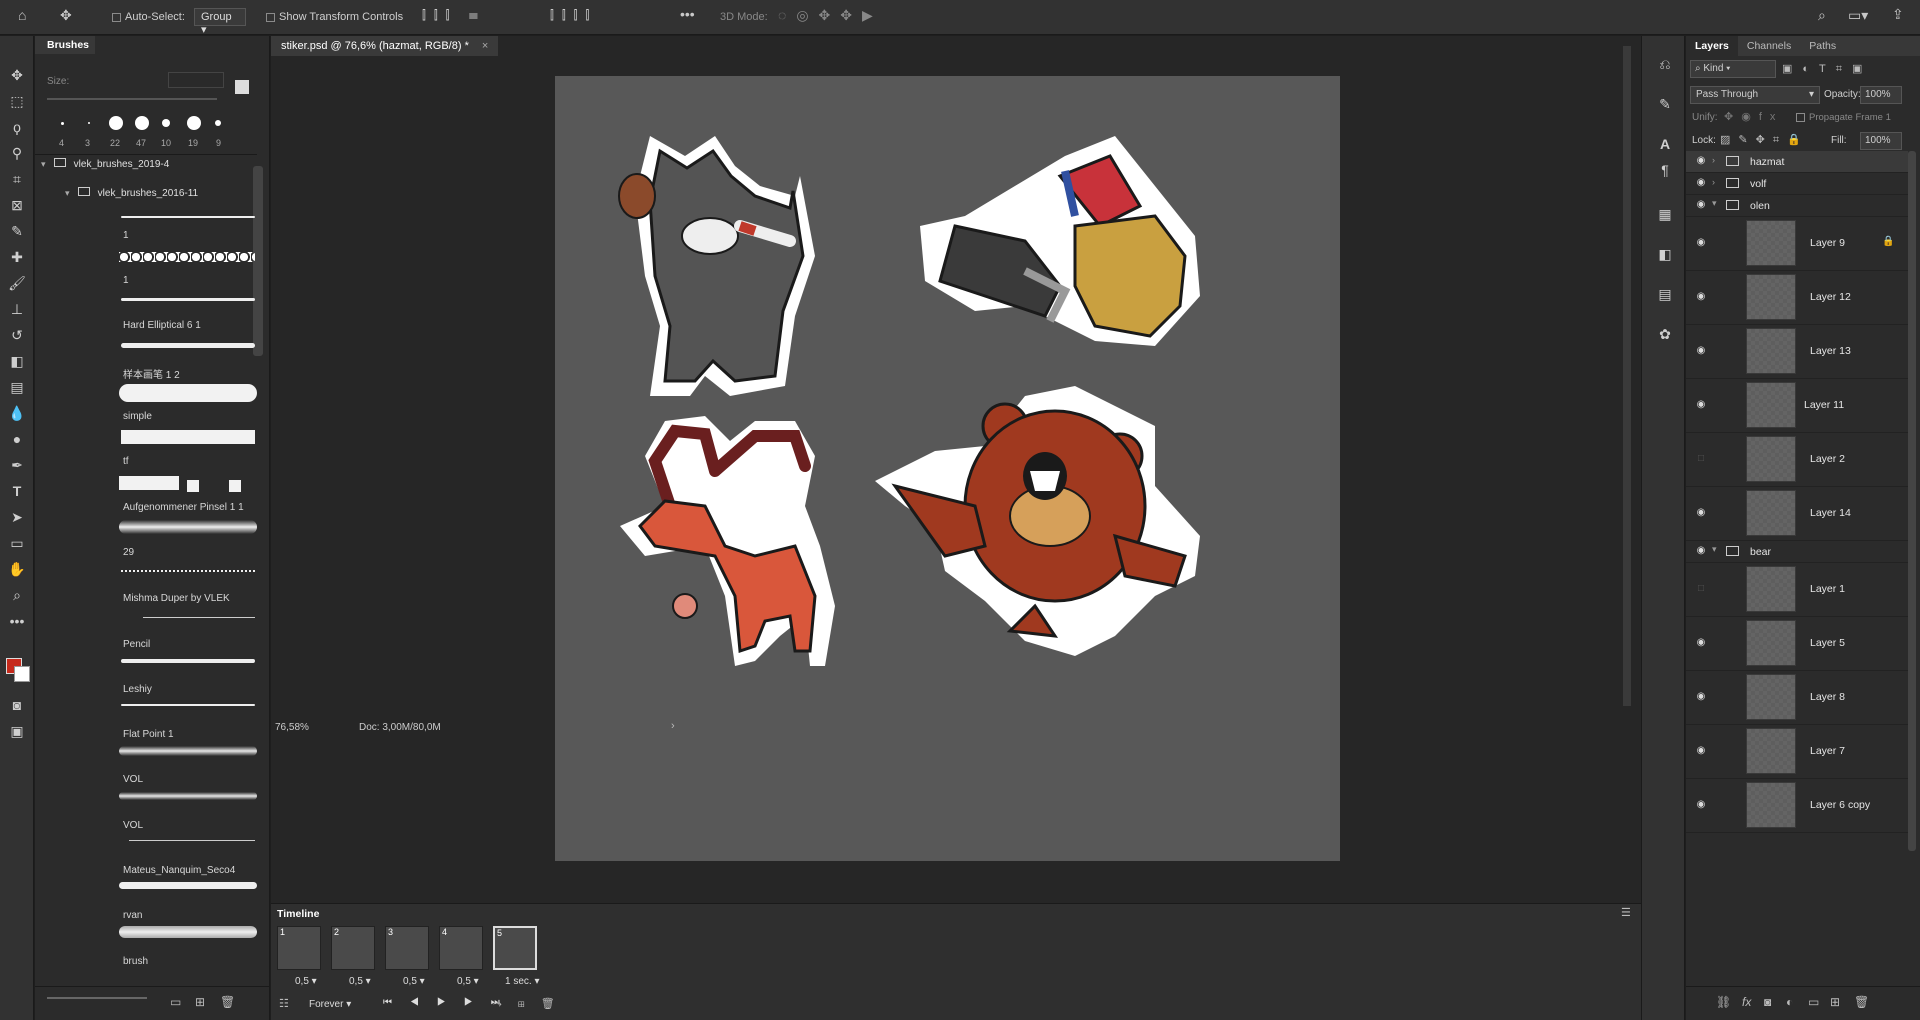 This screenshot has height=1020, width=1920. I want to click on layer-row: ◉ Layer 14, so click(1797, 514).